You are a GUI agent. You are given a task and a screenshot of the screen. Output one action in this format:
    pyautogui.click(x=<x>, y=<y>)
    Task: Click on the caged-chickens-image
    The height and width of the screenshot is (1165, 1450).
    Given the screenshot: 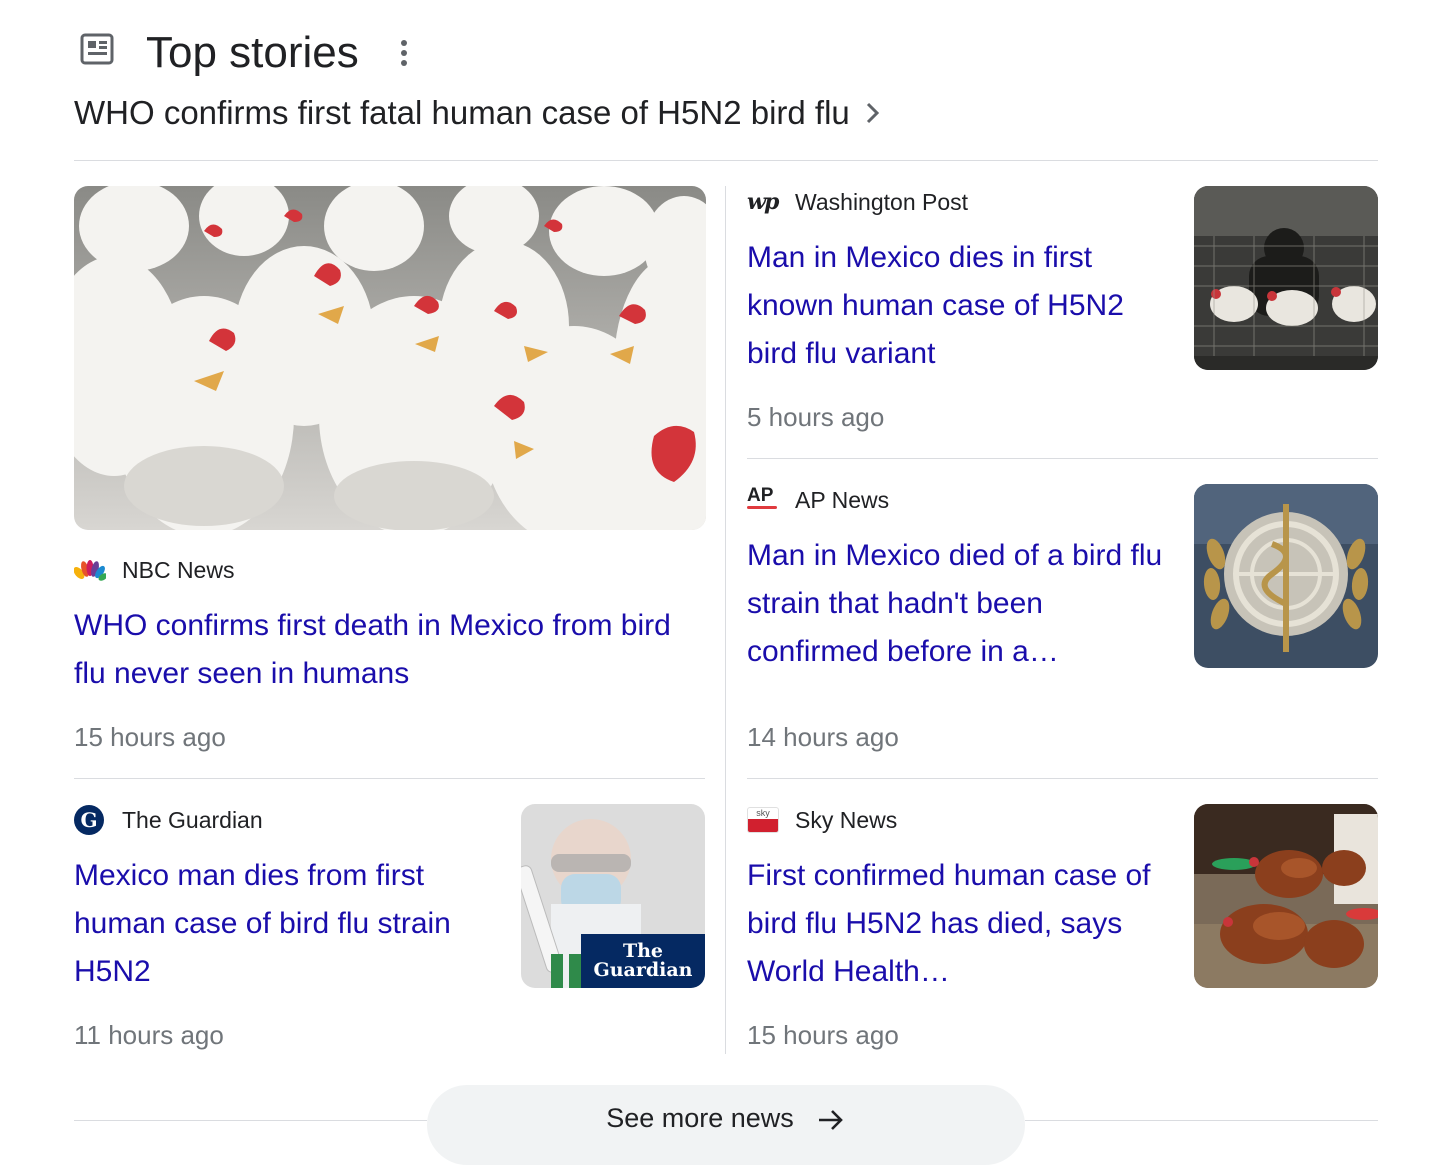 What is the action you would take?
    pyautogui.click(x=1286, y=278)
    